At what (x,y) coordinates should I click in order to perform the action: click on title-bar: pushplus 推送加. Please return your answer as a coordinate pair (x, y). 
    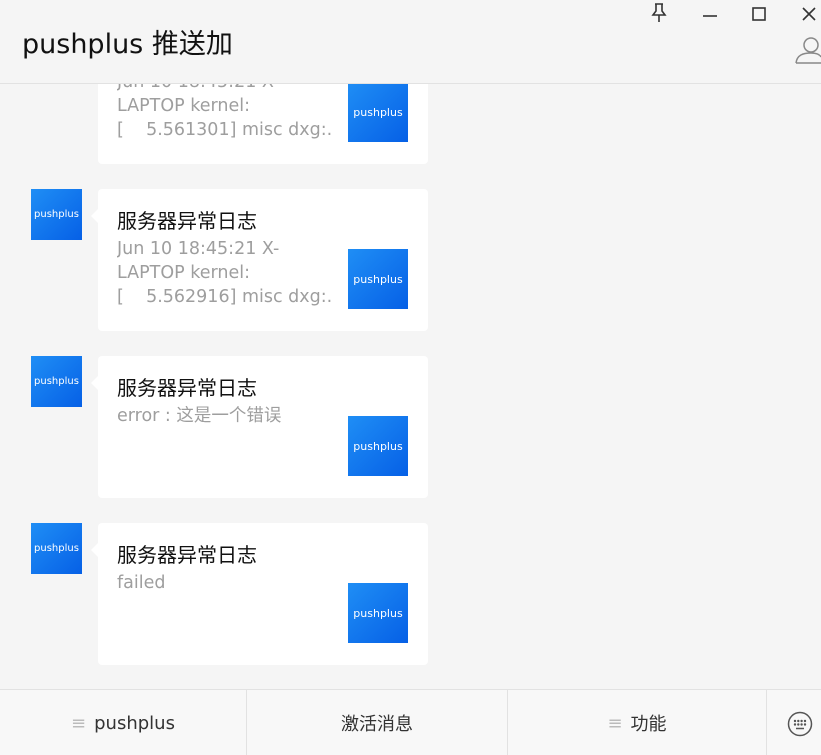
    Looking at the image, I should click on (410, 42).